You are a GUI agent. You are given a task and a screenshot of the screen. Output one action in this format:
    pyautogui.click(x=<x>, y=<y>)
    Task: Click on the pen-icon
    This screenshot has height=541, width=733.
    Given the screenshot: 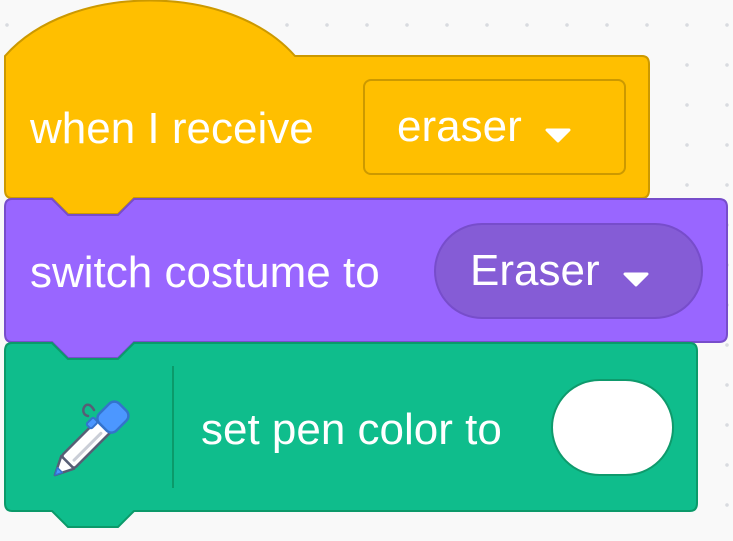 What is the action you would take?
    pyautogui.click(x=91, y=441)
    